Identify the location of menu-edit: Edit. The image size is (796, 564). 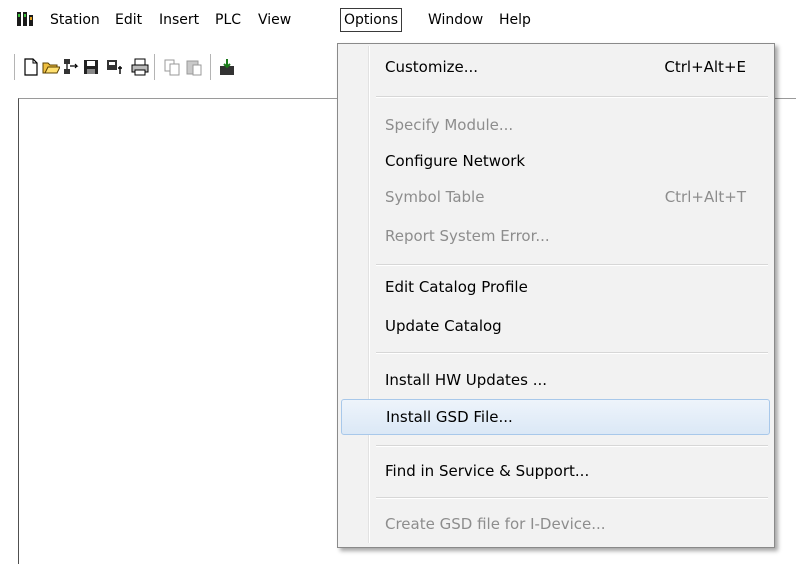
(128, 20).